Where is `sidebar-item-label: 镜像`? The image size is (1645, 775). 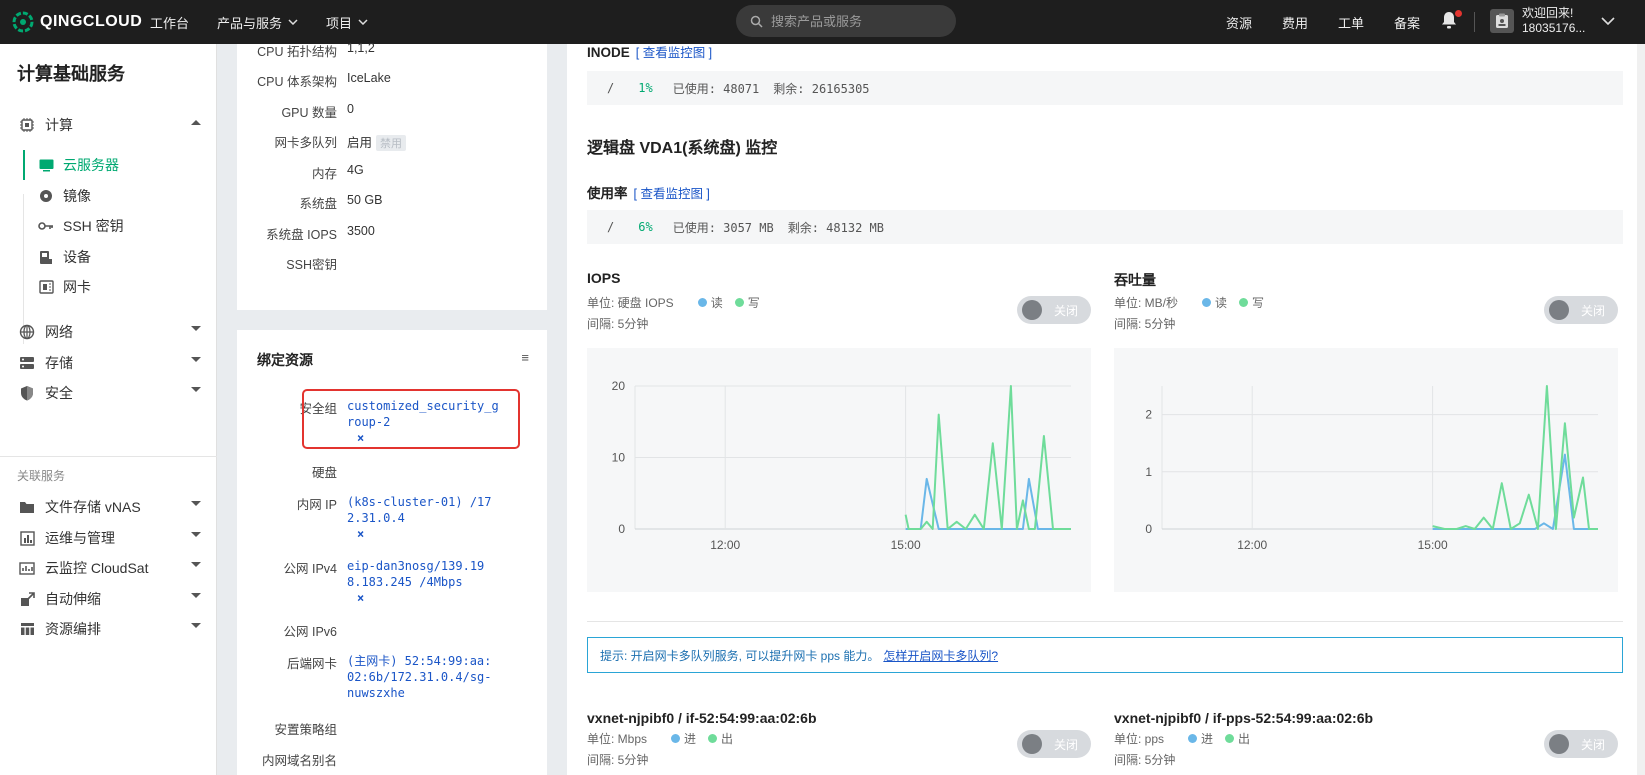
sidebar-item-label: 镜像 is located at coordinates (77, 196).